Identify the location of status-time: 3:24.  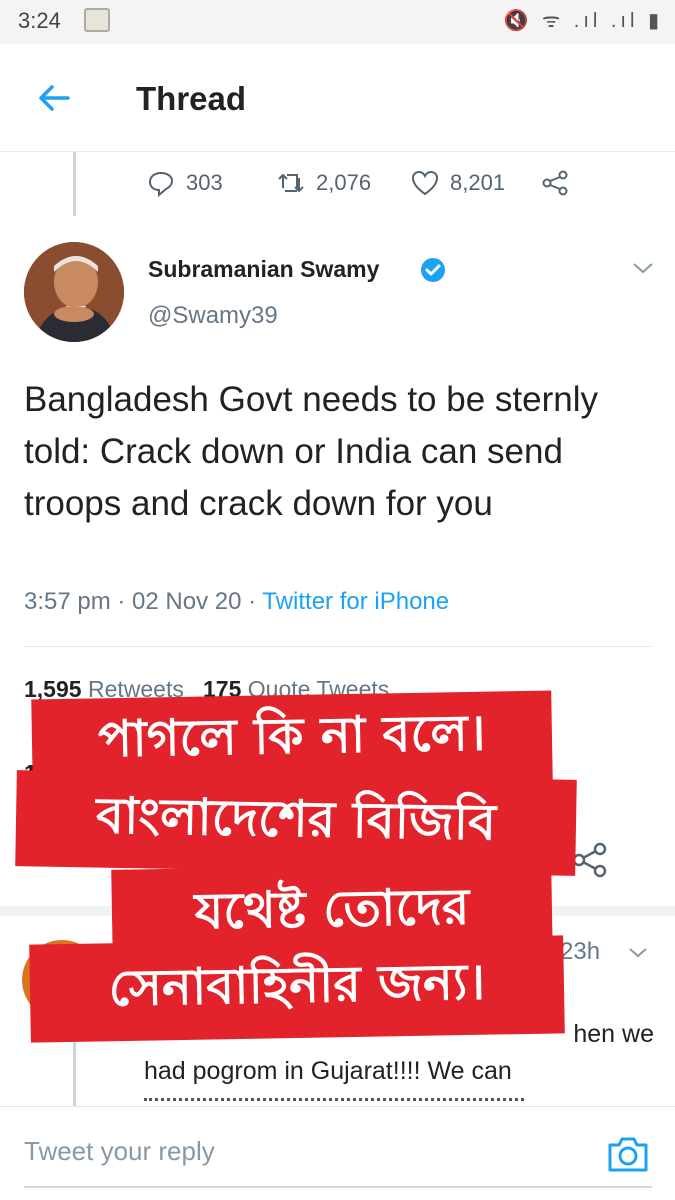
(39, 20).